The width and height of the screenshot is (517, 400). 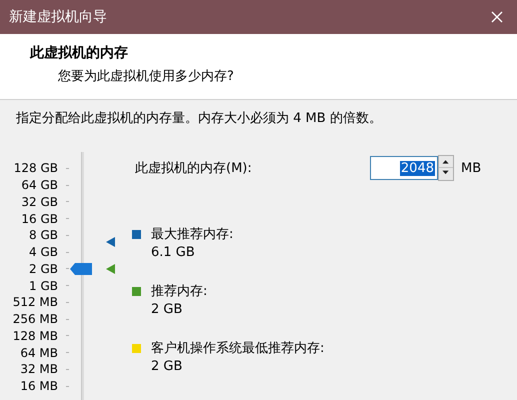 I want to click on close-icon, so click(x=497, y=17).